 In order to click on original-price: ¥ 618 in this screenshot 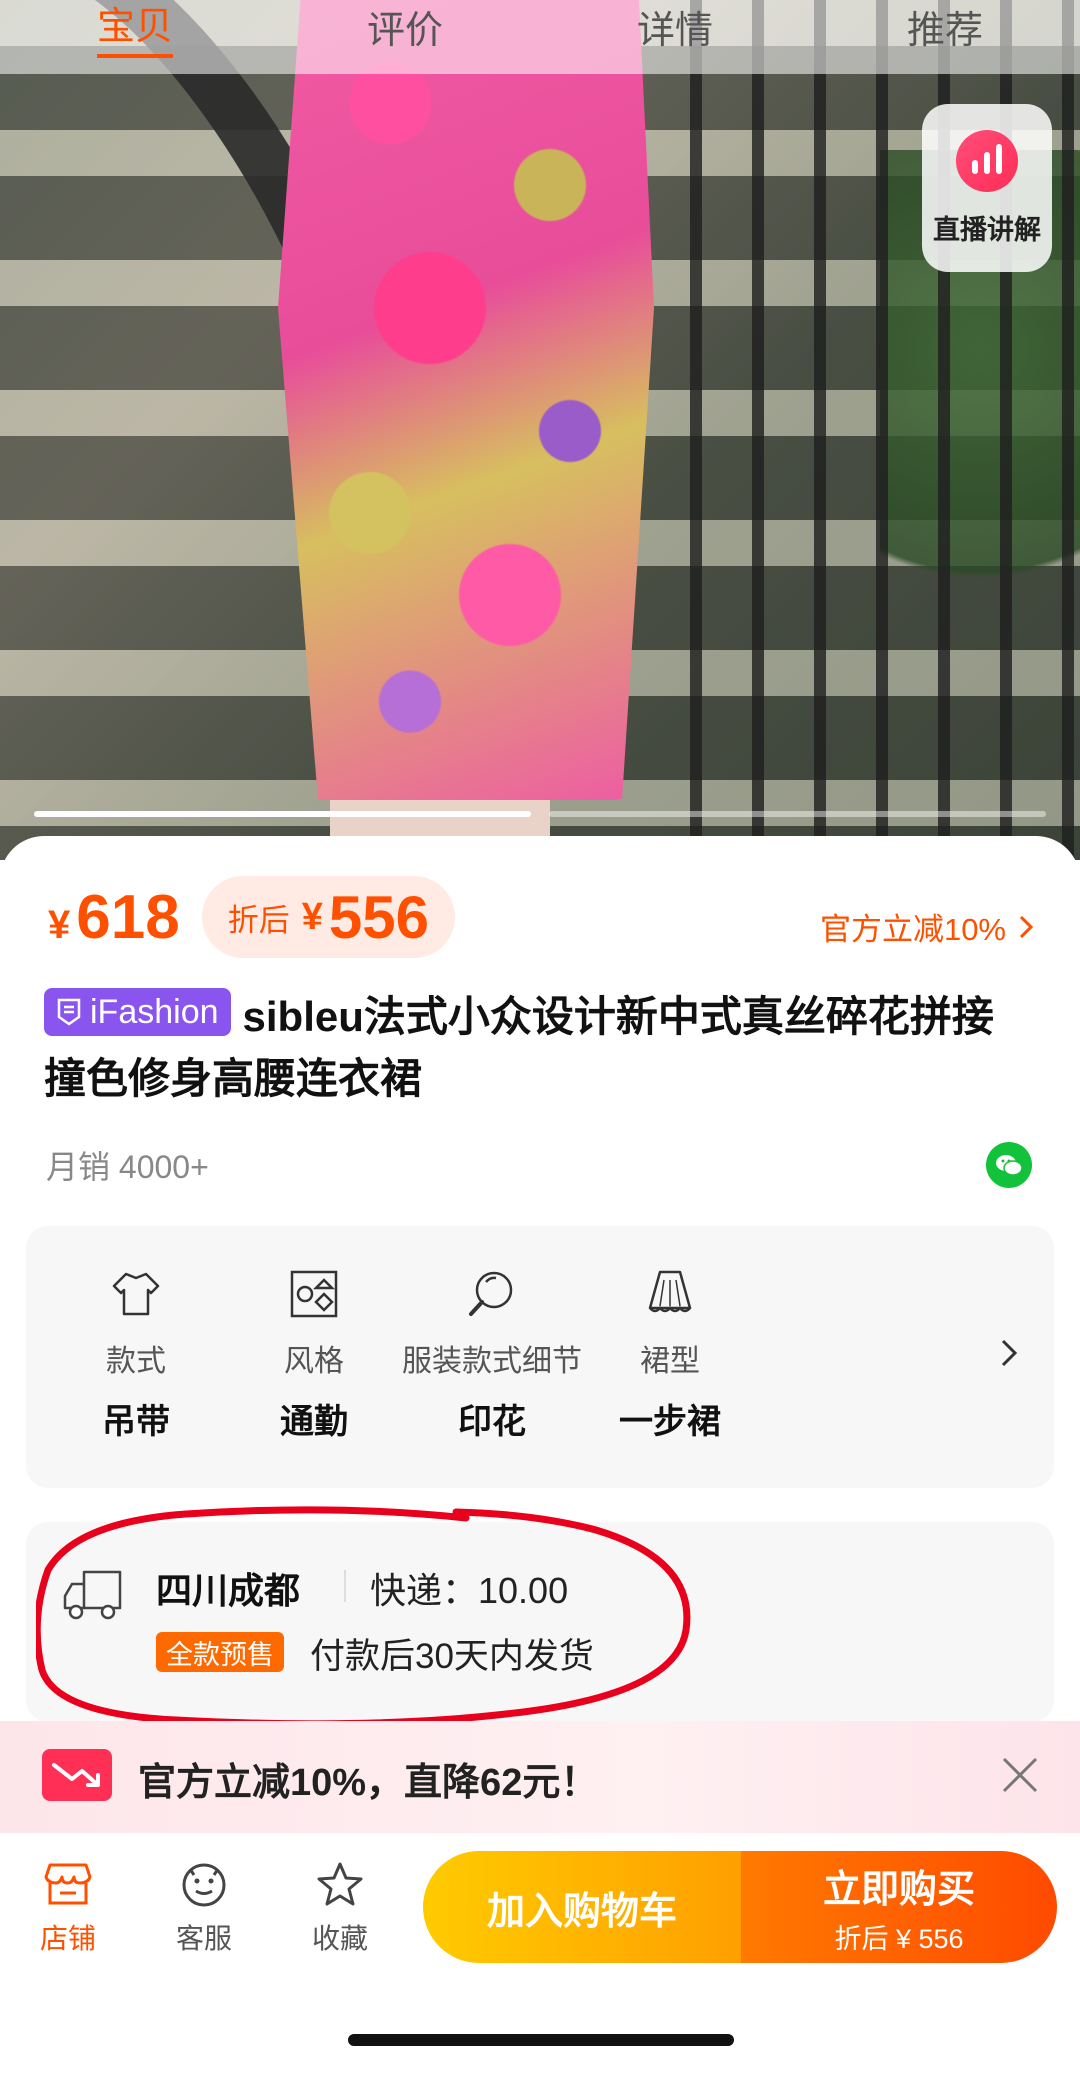, I will do `click(114, 917)`.